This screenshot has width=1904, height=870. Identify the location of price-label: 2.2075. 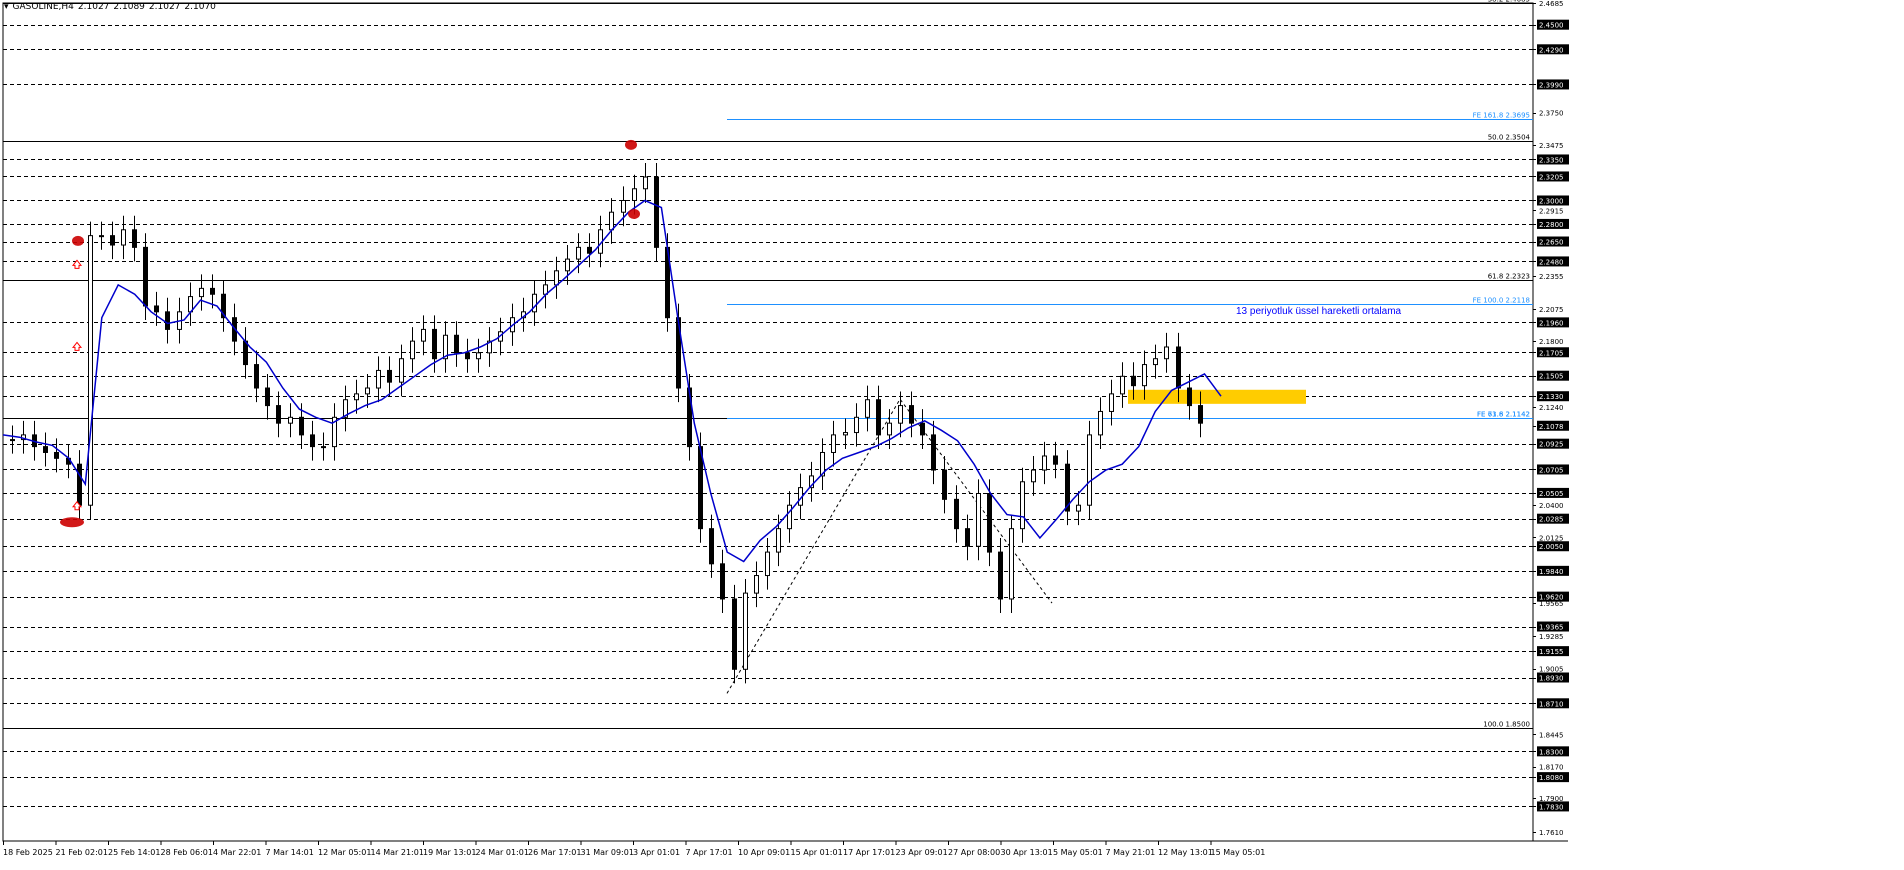
(1551, 310).